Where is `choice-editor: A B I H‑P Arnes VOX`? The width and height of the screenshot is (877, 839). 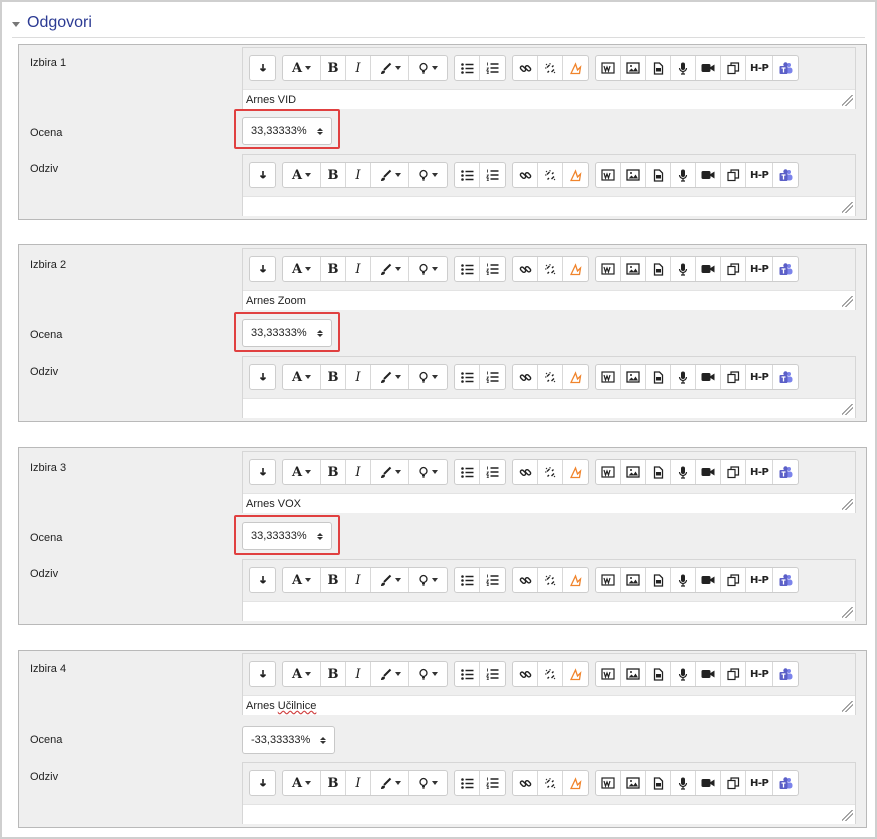 choice-editor: A B I H‑P Arnes VOX is located at coordinates (549, 482).